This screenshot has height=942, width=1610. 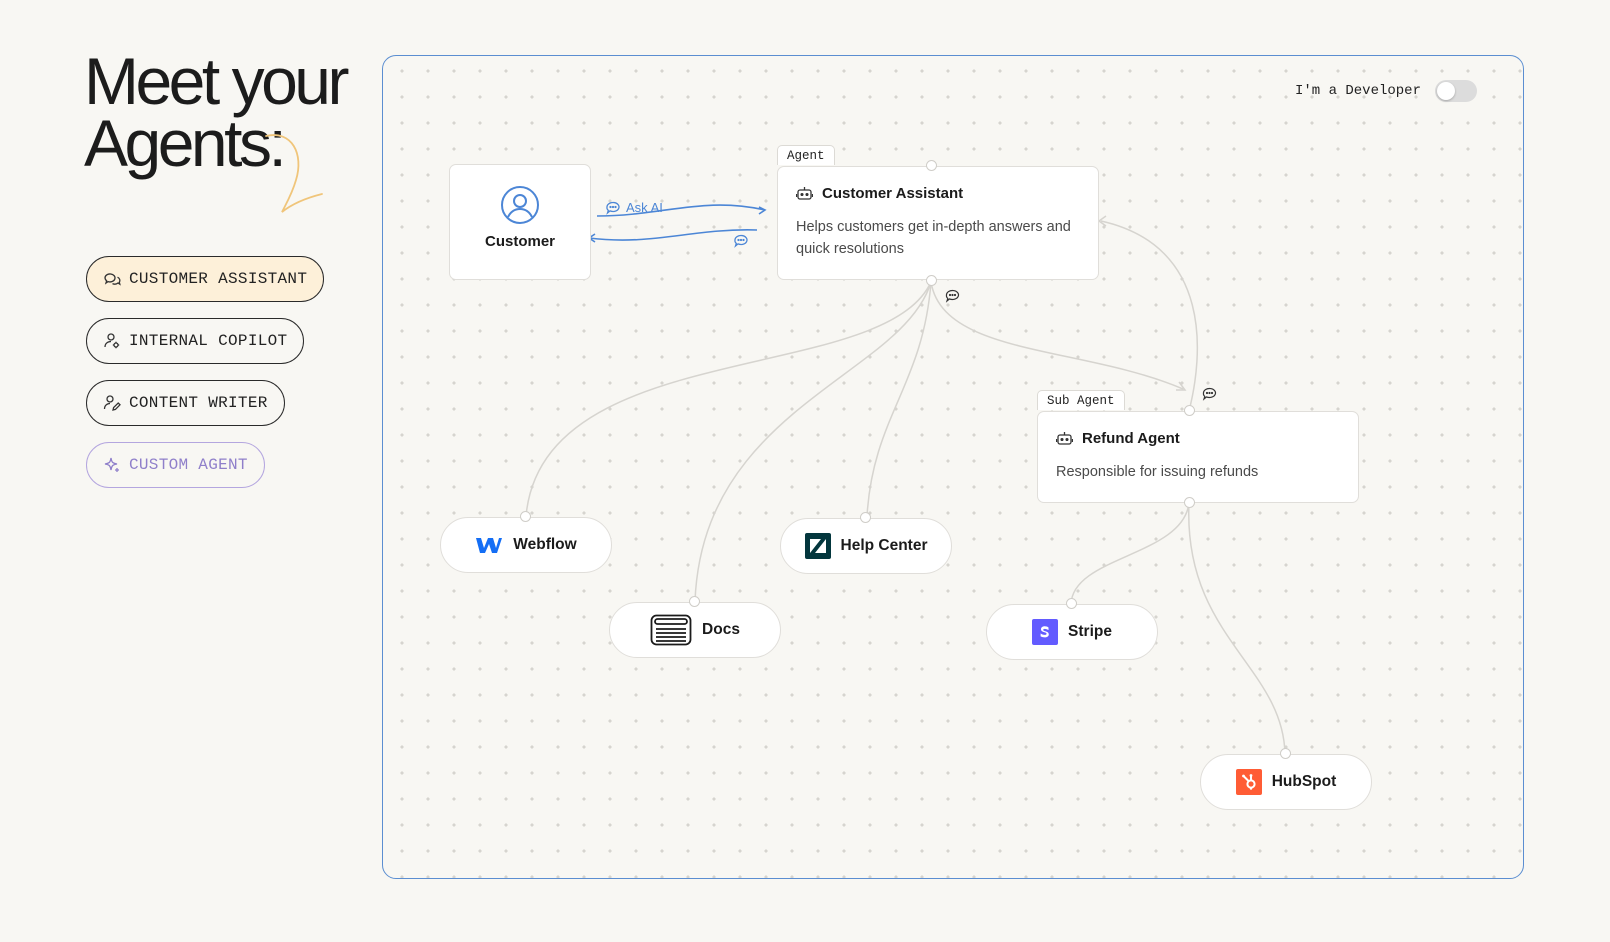 What do you see at coordinates (1071, 603) in the screenshot?
I see `stripe-port` at bounding box center [1071, 603].